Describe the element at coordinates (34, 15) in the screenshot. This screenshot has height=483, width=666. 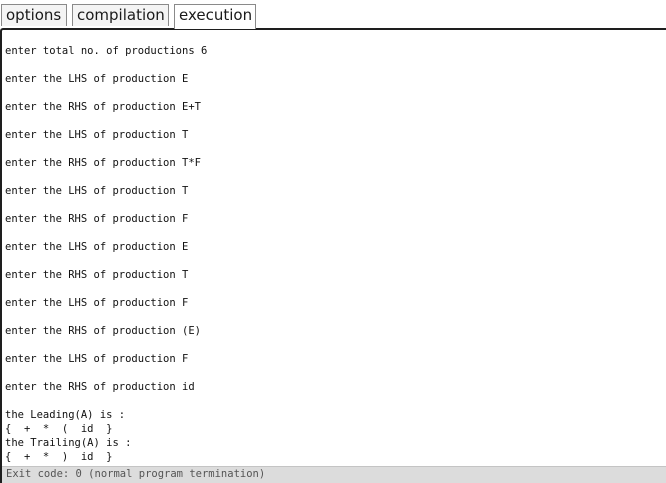
I see `tab-options: options` at that location.